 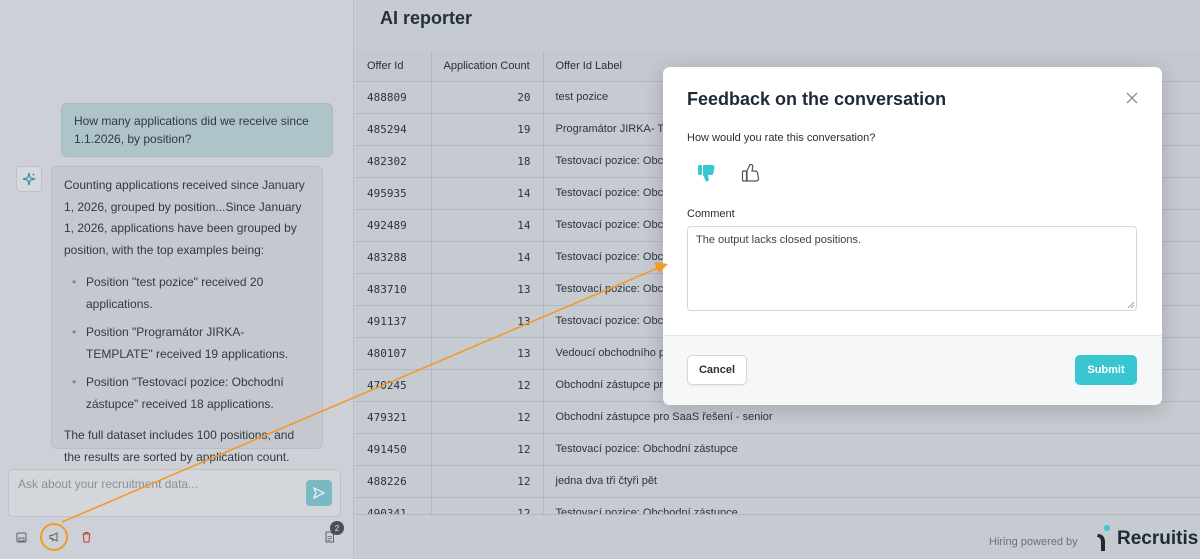 What do you see at coordinates (1033, 542) in the screenshot?
I see `powered-by-text: Hiring powered by` at bounding box center [1033, 542].